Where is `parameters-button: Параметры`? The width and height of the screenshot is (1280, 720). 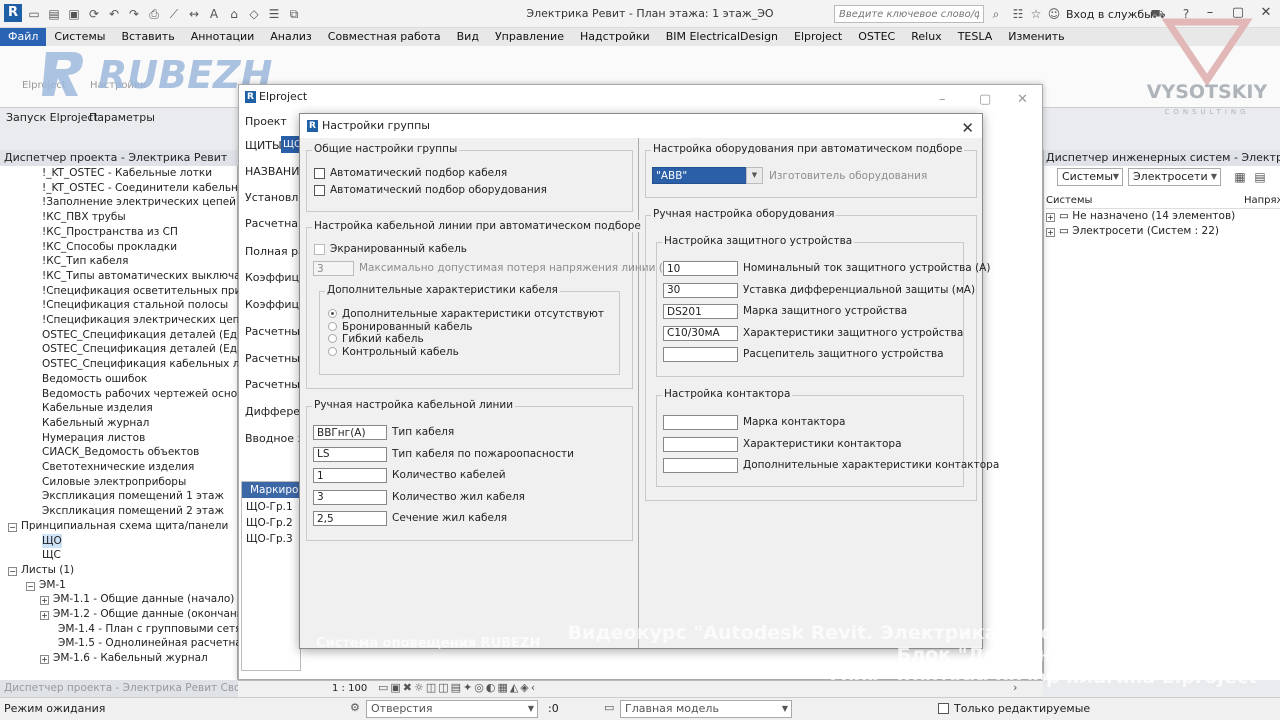 parameters-button: Параметры is located at coordinates (122, 117).